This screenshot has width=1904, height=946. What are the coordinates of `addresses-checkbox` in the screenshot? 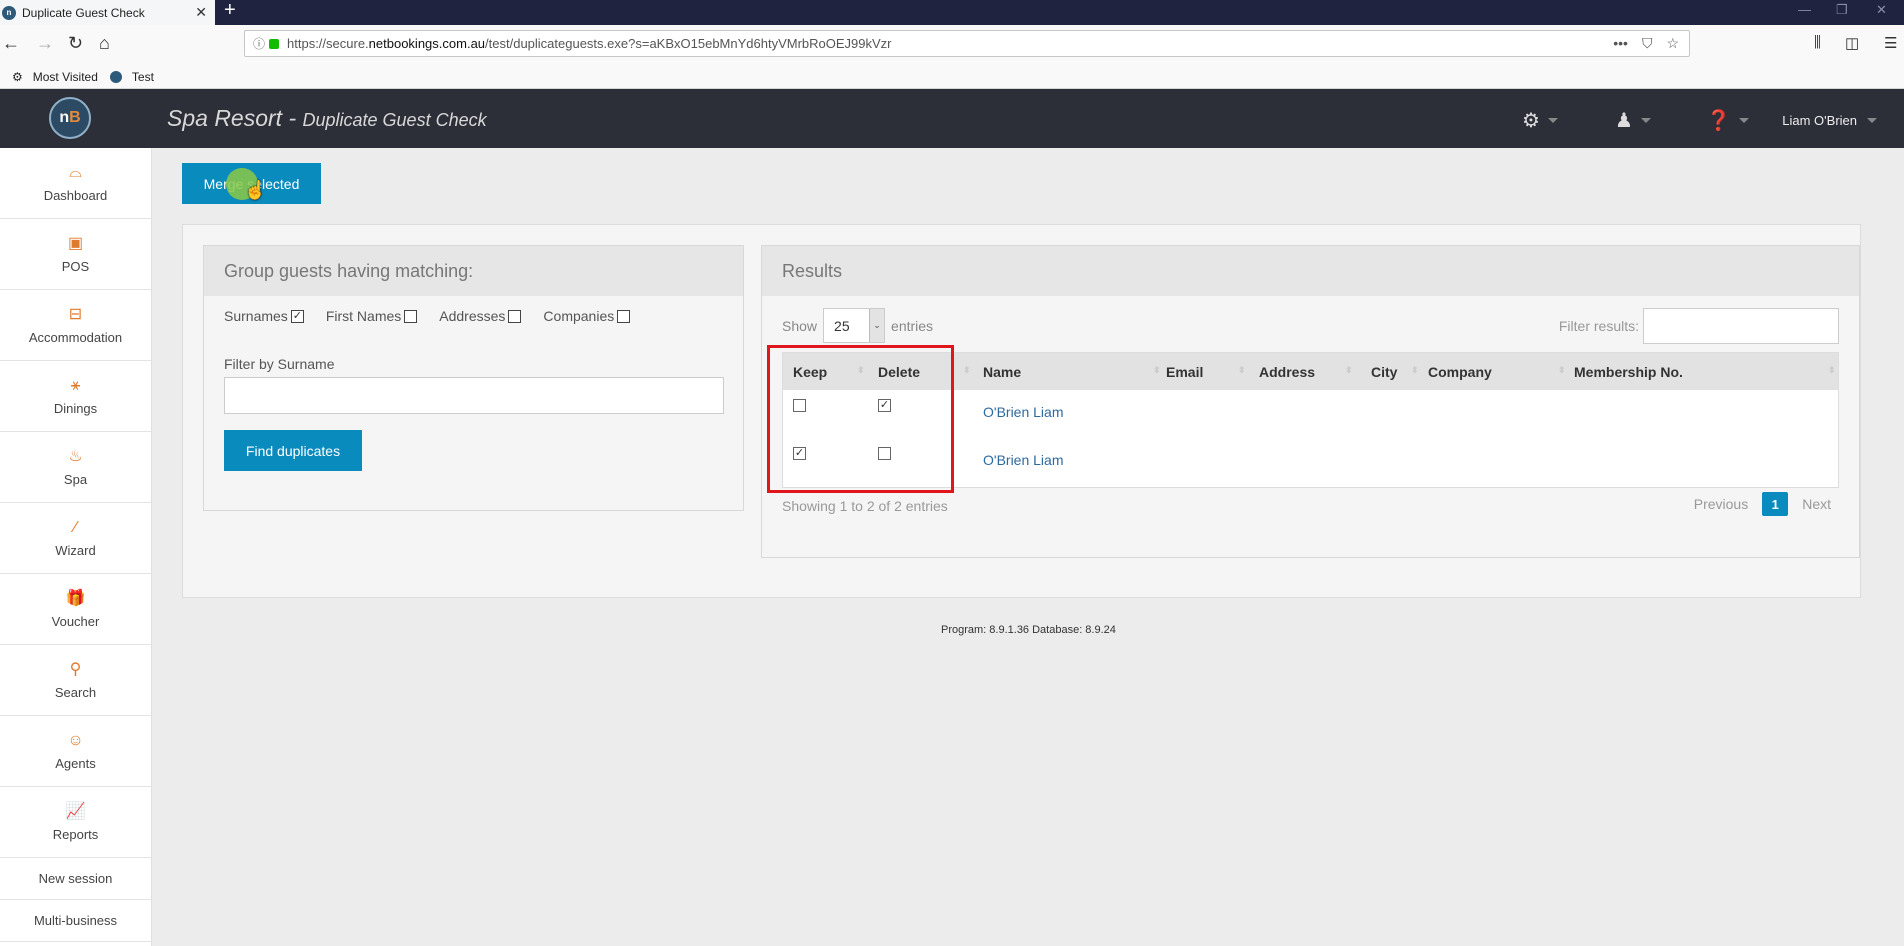 It's located at (515, 316).